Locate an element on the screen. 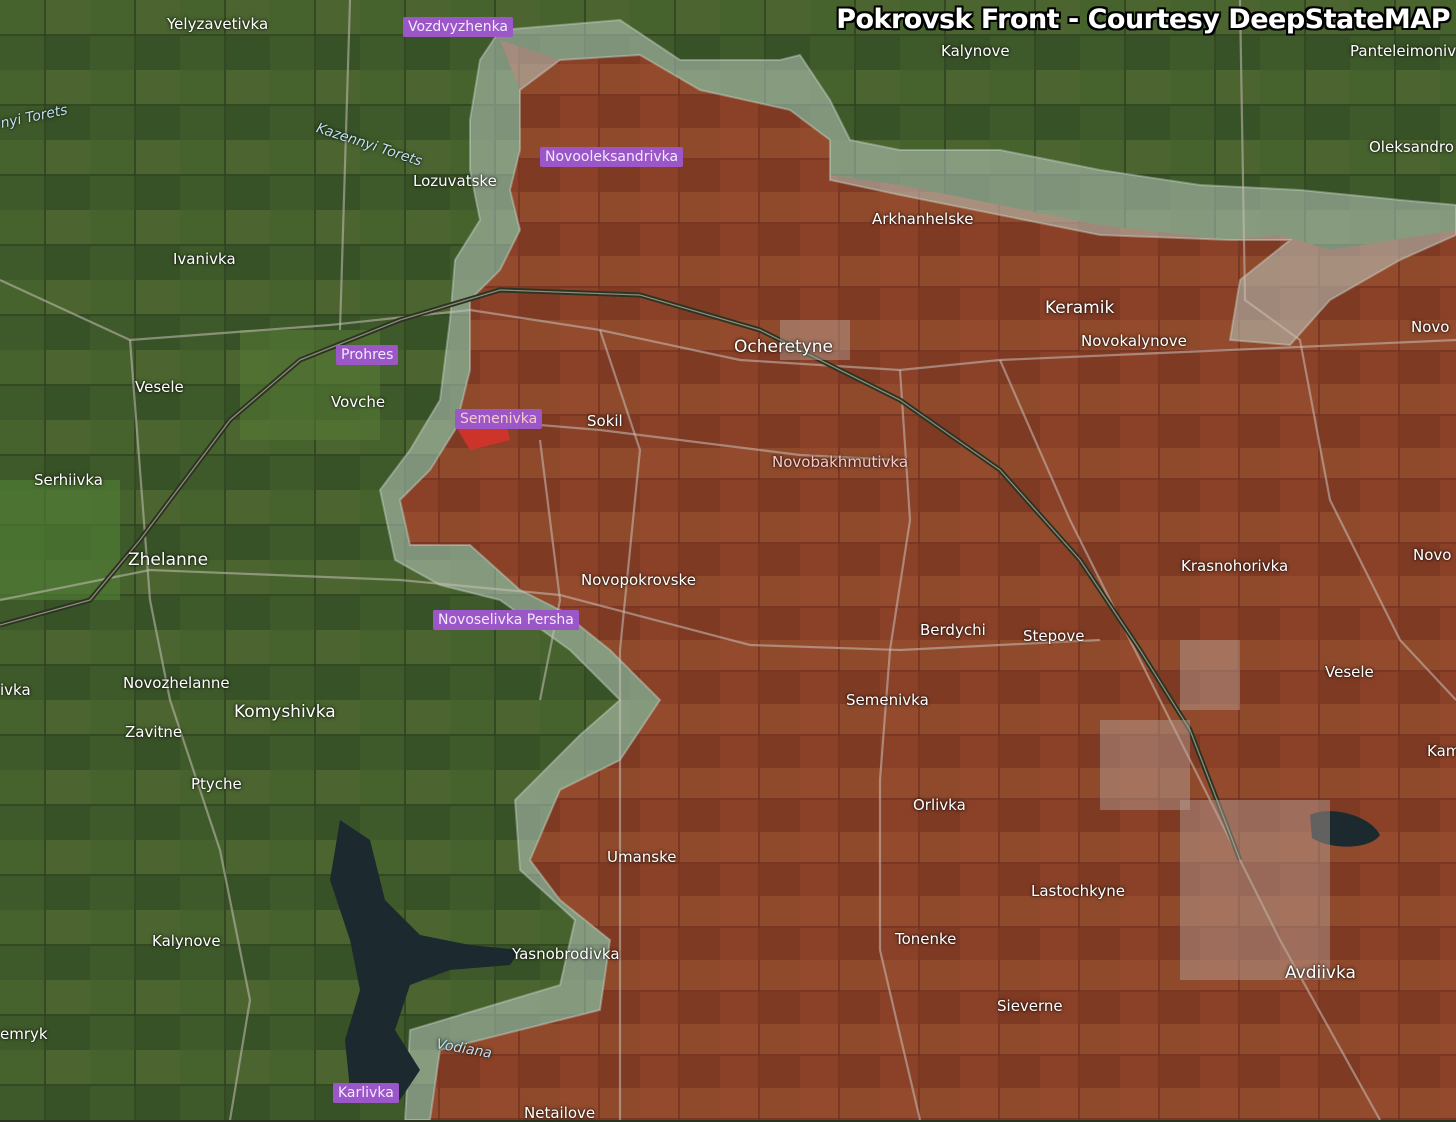 The height and width of the screenshot is (1122, 1456). label-novokalynove: Novokalynove is located at coordinates (1134, 341).